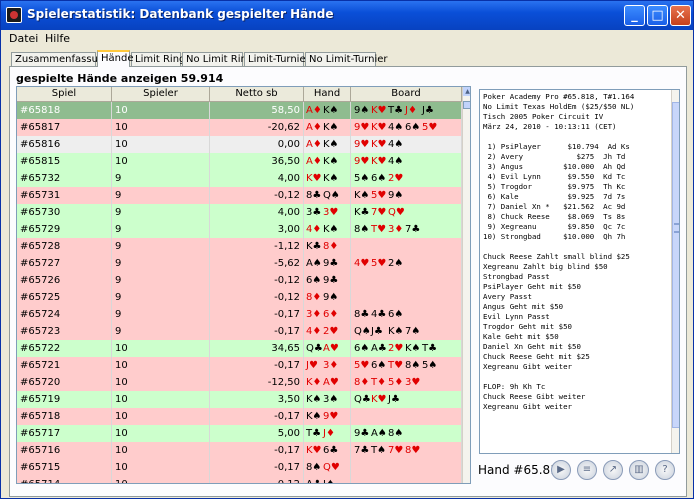 The height and width of the screenshot is (499, 694). What do you see at coordinates (554, 236) in the screenshot?
I see `log-line: 10) Strongbad $10.000 Qh 7h` at bounding box center [554, 236].